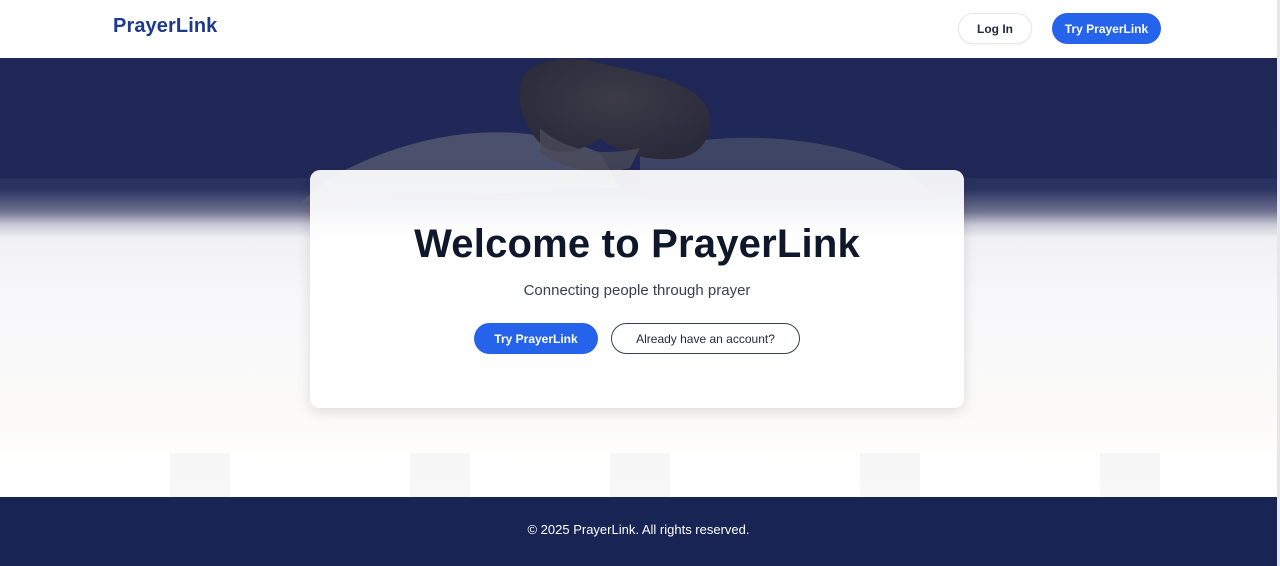  I want to click on footer: © 2025 PrayerLink. All rights reserved., so click(638, 531).